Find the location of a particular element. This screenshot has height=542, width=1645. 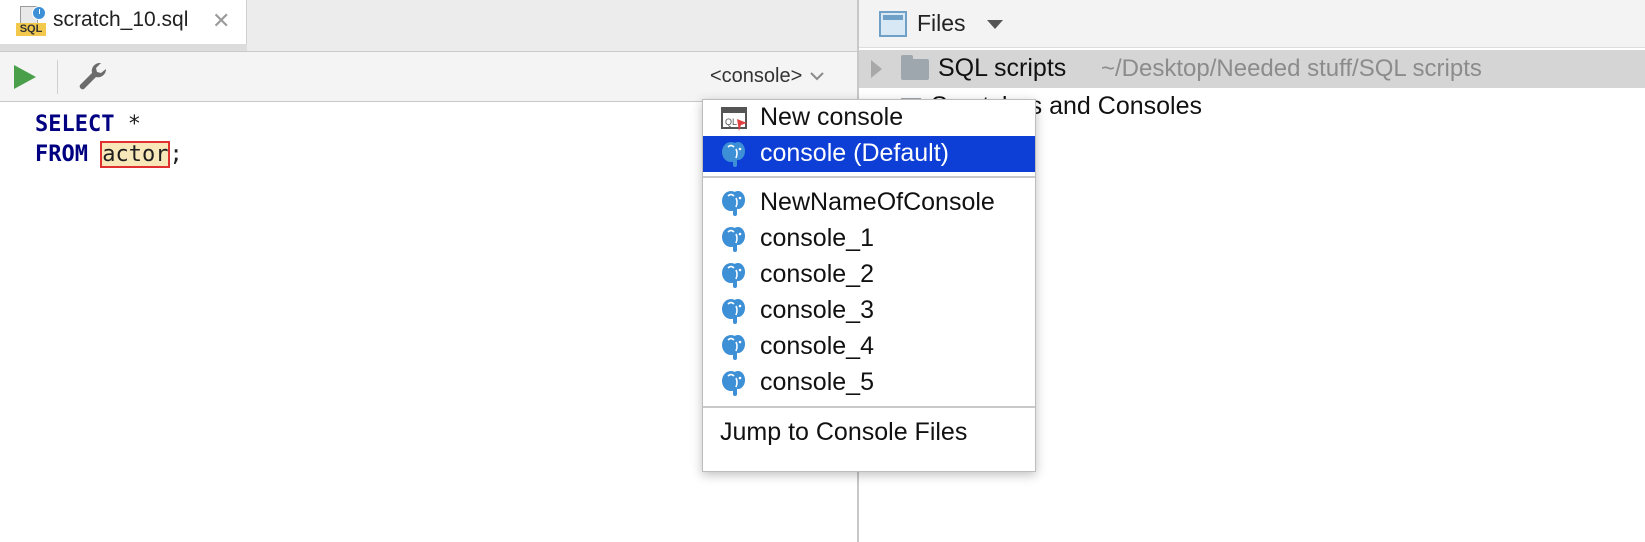

menu-item-label: Jump to Console Files is located at coordinates (844, 432).